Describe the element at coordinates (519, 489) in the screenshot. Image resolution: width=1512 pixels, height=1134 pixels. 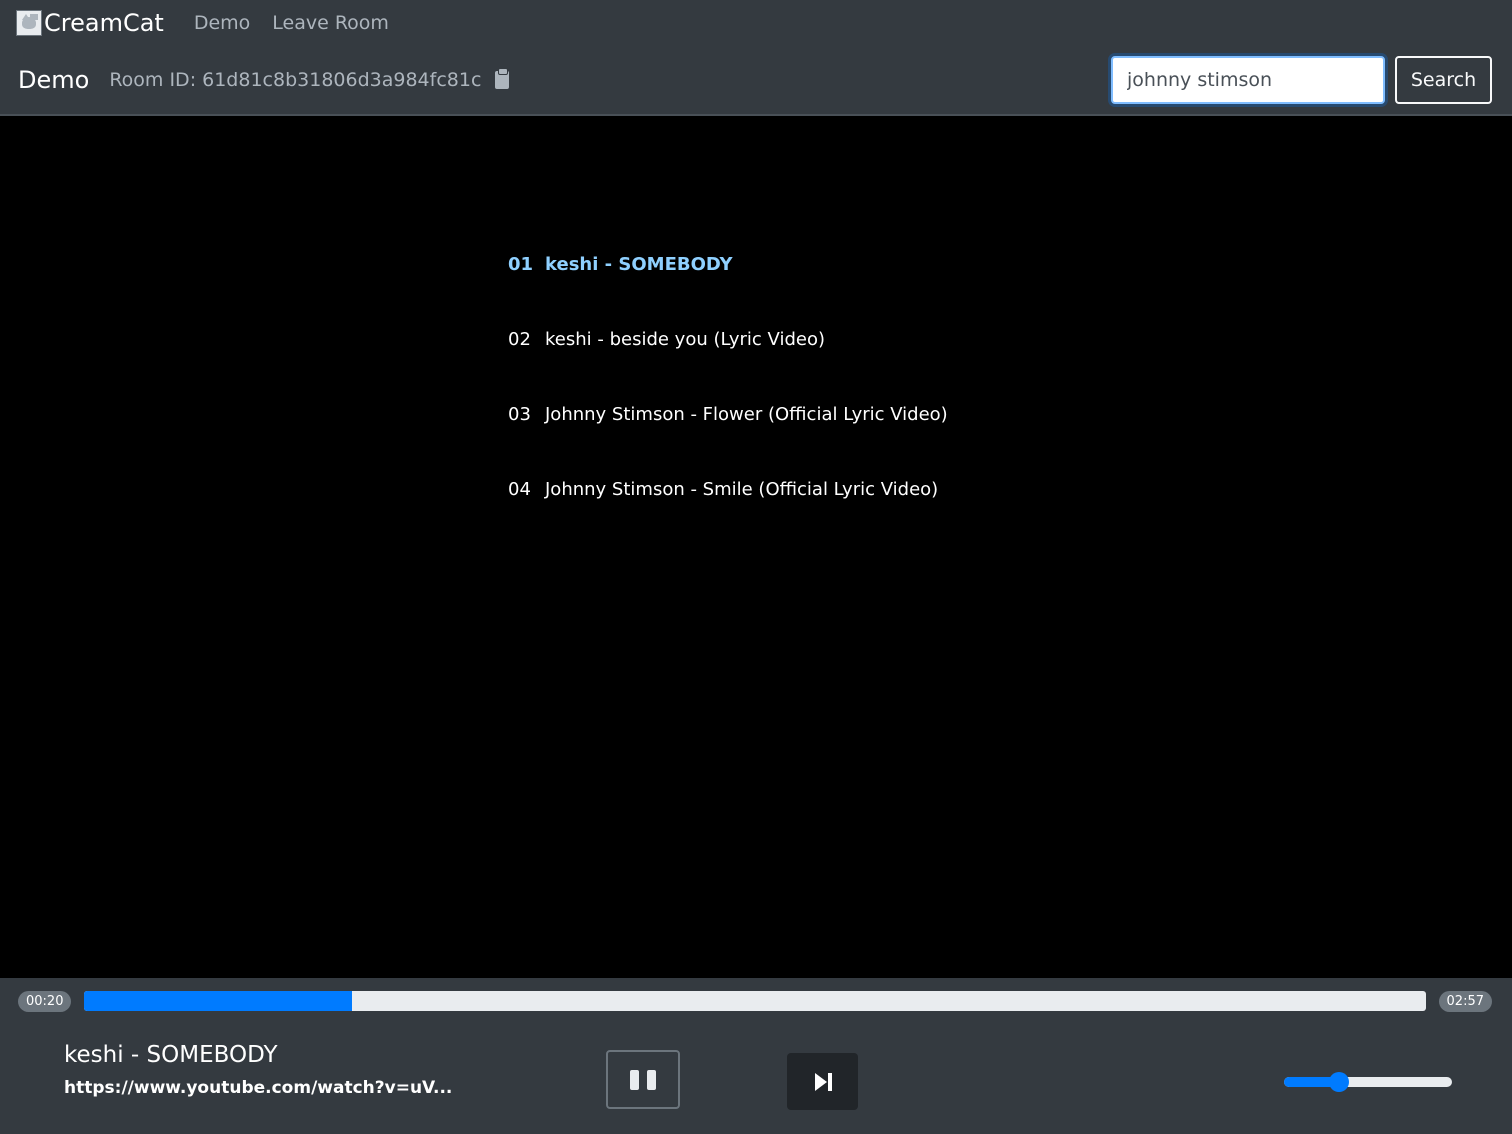
I see `track-number: 04` at that location.